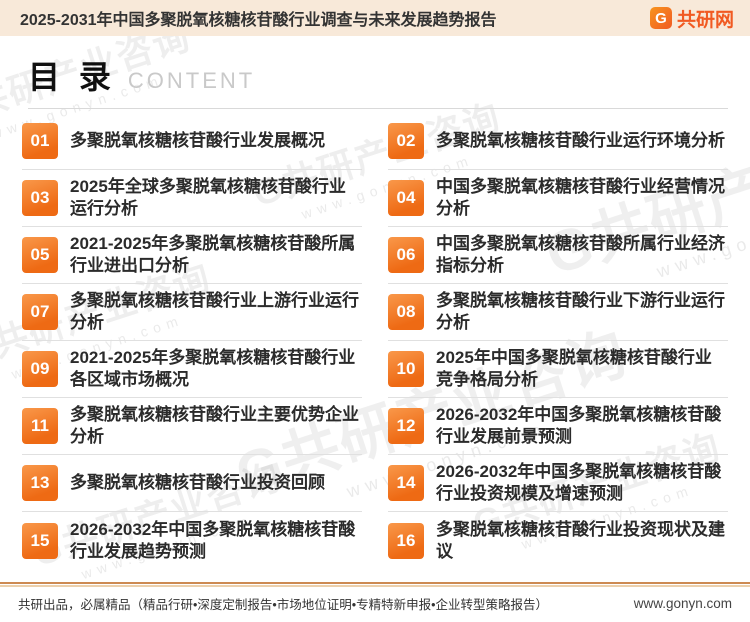 This screenshot has height=622, width=750. Describe the element at coordinates (682, 603) in the screenshot. I see `footer-url: www.gonyn.com` at that location.